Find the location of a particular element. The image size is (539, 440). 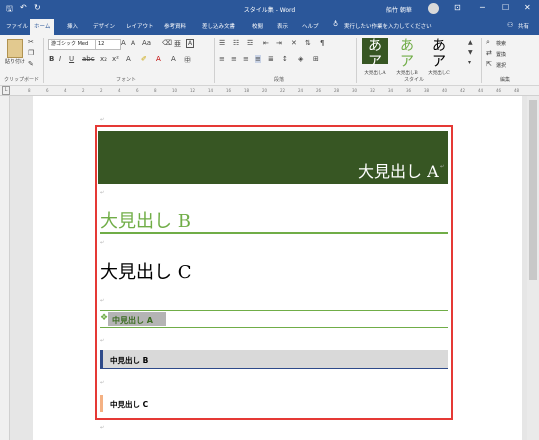

multilevel-list-icon: ☲ is located at coordinates (250, 43).